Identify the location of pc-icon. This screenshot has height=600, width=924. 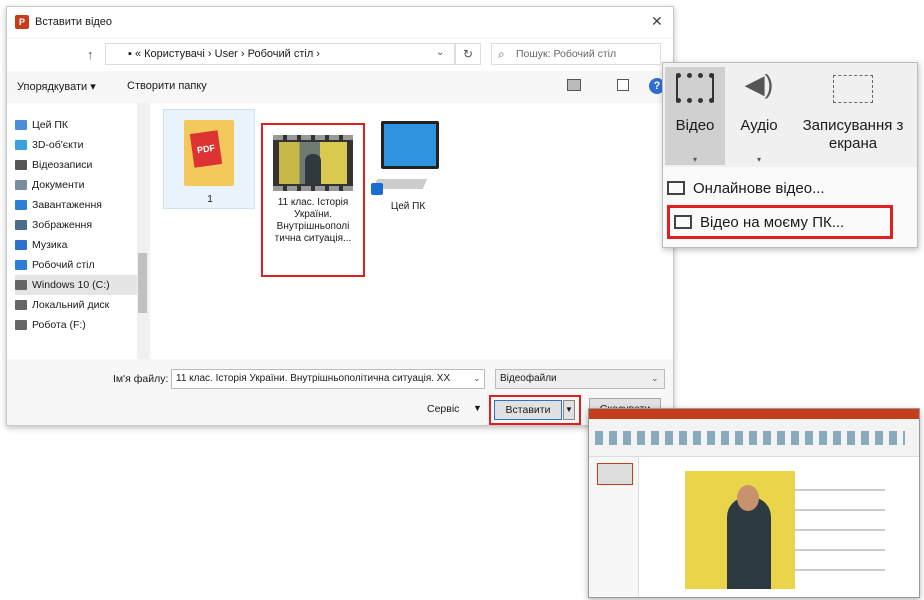
(21, 125).